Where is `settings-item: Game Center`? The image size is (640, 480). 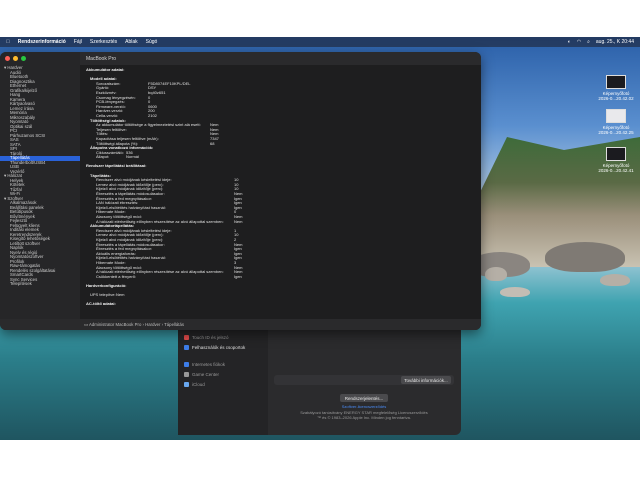
settings-item: Game Center is located at coordinates (201, 374).